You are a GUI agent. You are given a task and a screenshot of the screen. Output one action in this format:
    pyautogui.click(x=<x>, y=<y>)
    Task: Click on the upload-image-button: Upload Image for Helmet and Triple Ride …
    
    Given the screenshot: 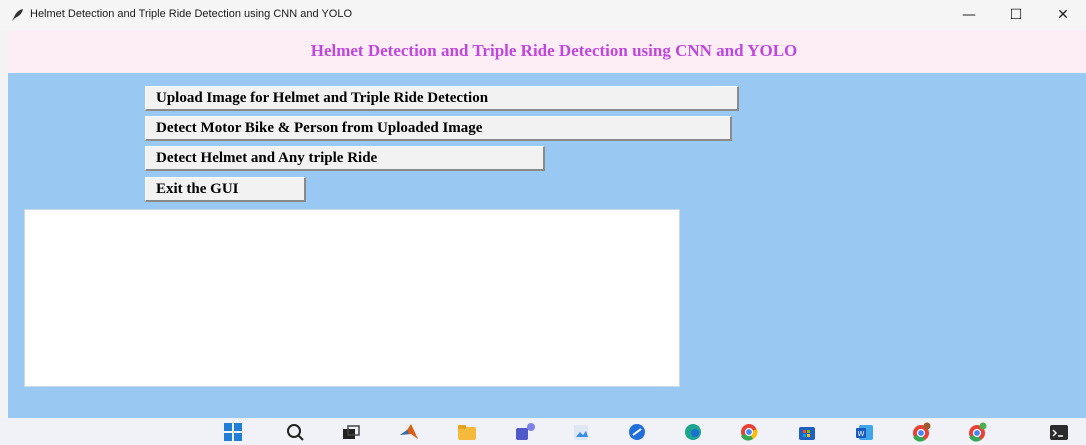 What is the action you would take?
    pyautogui.click(x=442, y=98)
    